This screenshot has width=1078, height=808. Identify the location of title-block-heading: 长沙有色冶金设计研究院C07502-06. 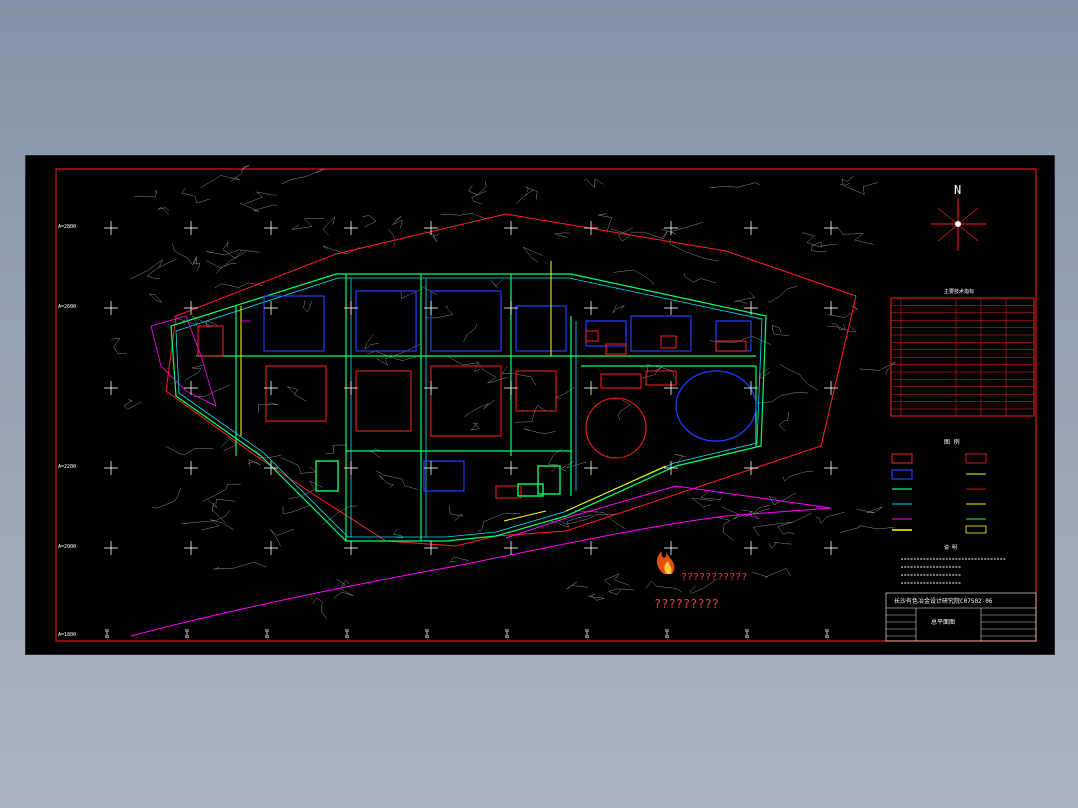
(943, 601).